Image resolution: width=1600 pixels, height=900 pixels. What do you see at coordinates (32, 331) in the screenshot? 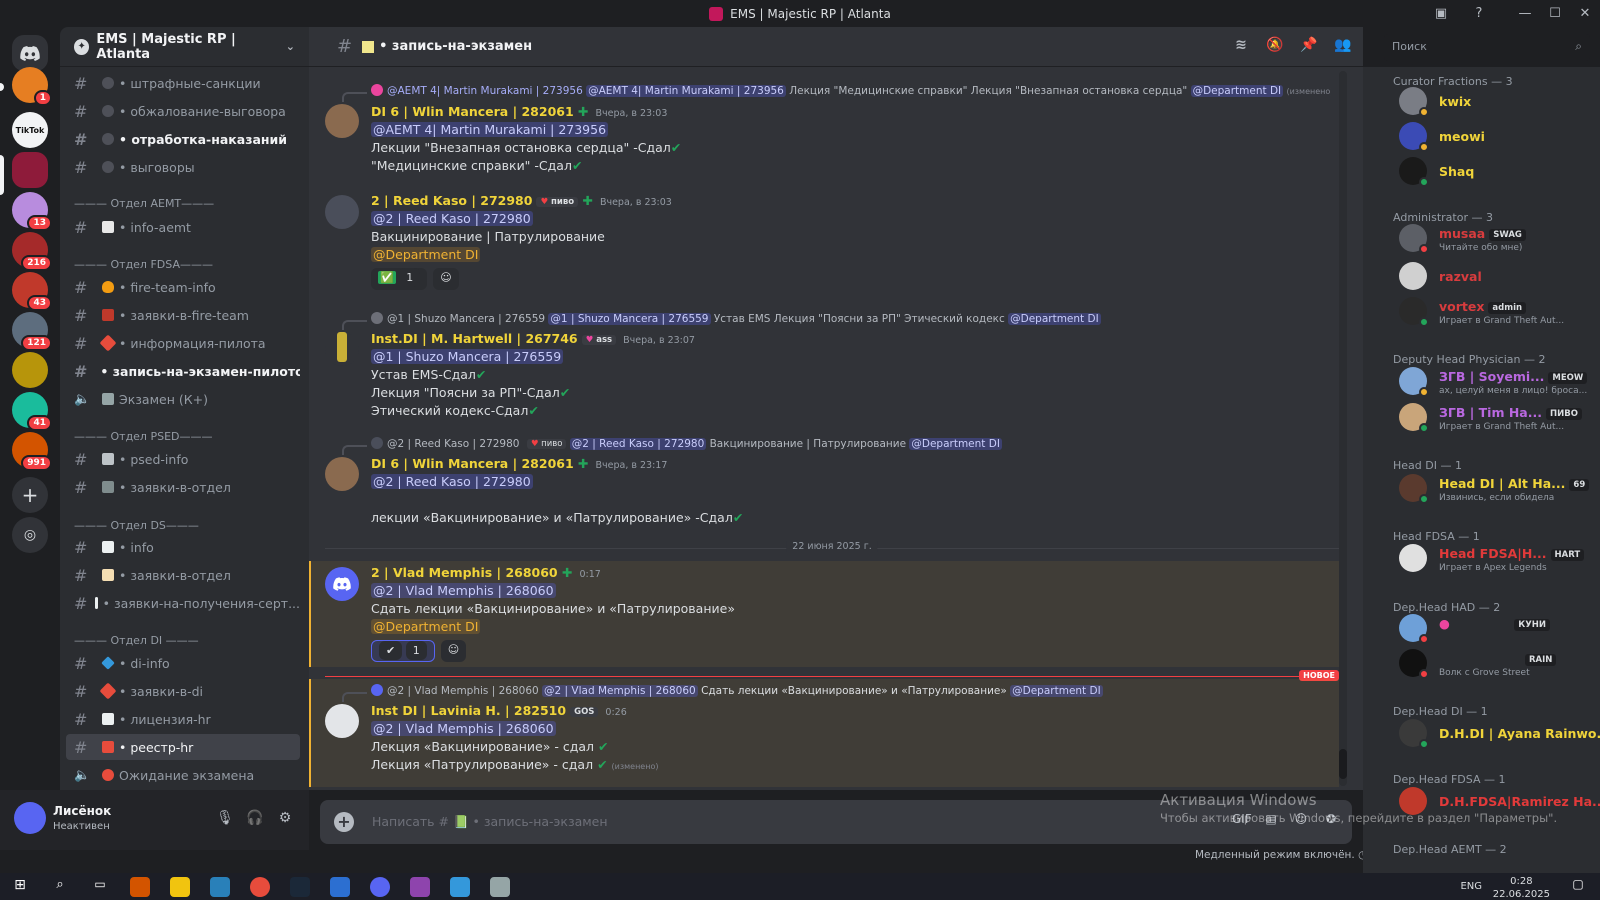
I see `server-icon: 121` at bounding box center [32, 331].